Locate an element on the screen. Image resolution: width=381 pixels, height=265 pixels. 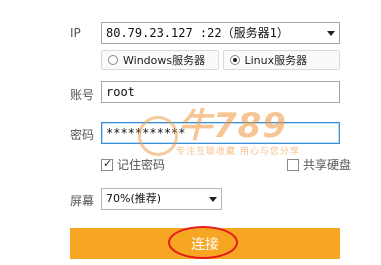
remember-password-label: 记住密码 is located at coordinates (141, 165).